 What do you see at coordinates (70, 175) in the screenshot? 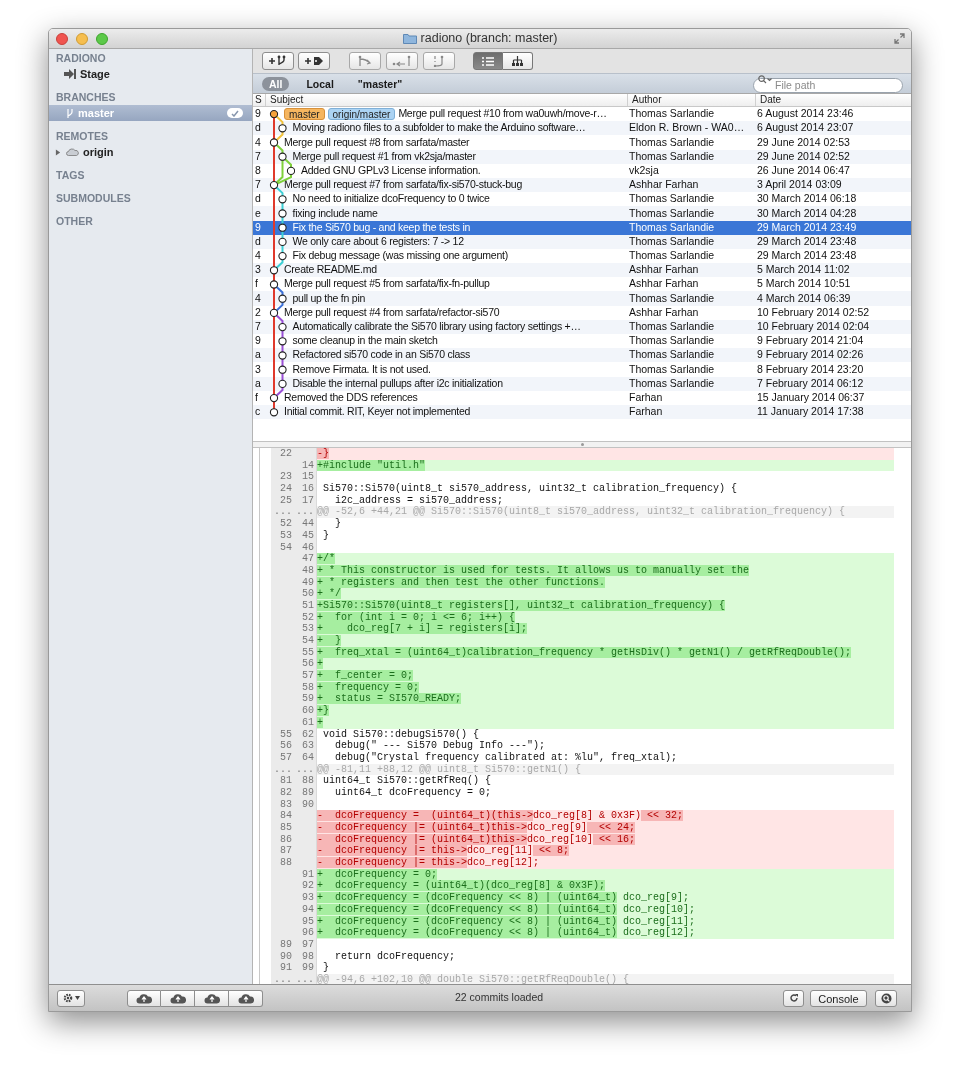
I see `section-header: TAGS` at bounding box center [70, 175].